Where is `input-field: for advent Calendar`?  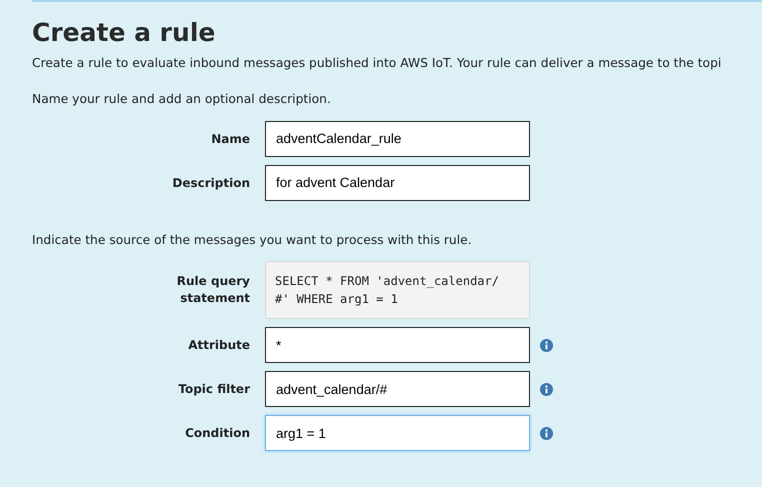
input-field: for advent Calendar is located at coordinates (397, 182).